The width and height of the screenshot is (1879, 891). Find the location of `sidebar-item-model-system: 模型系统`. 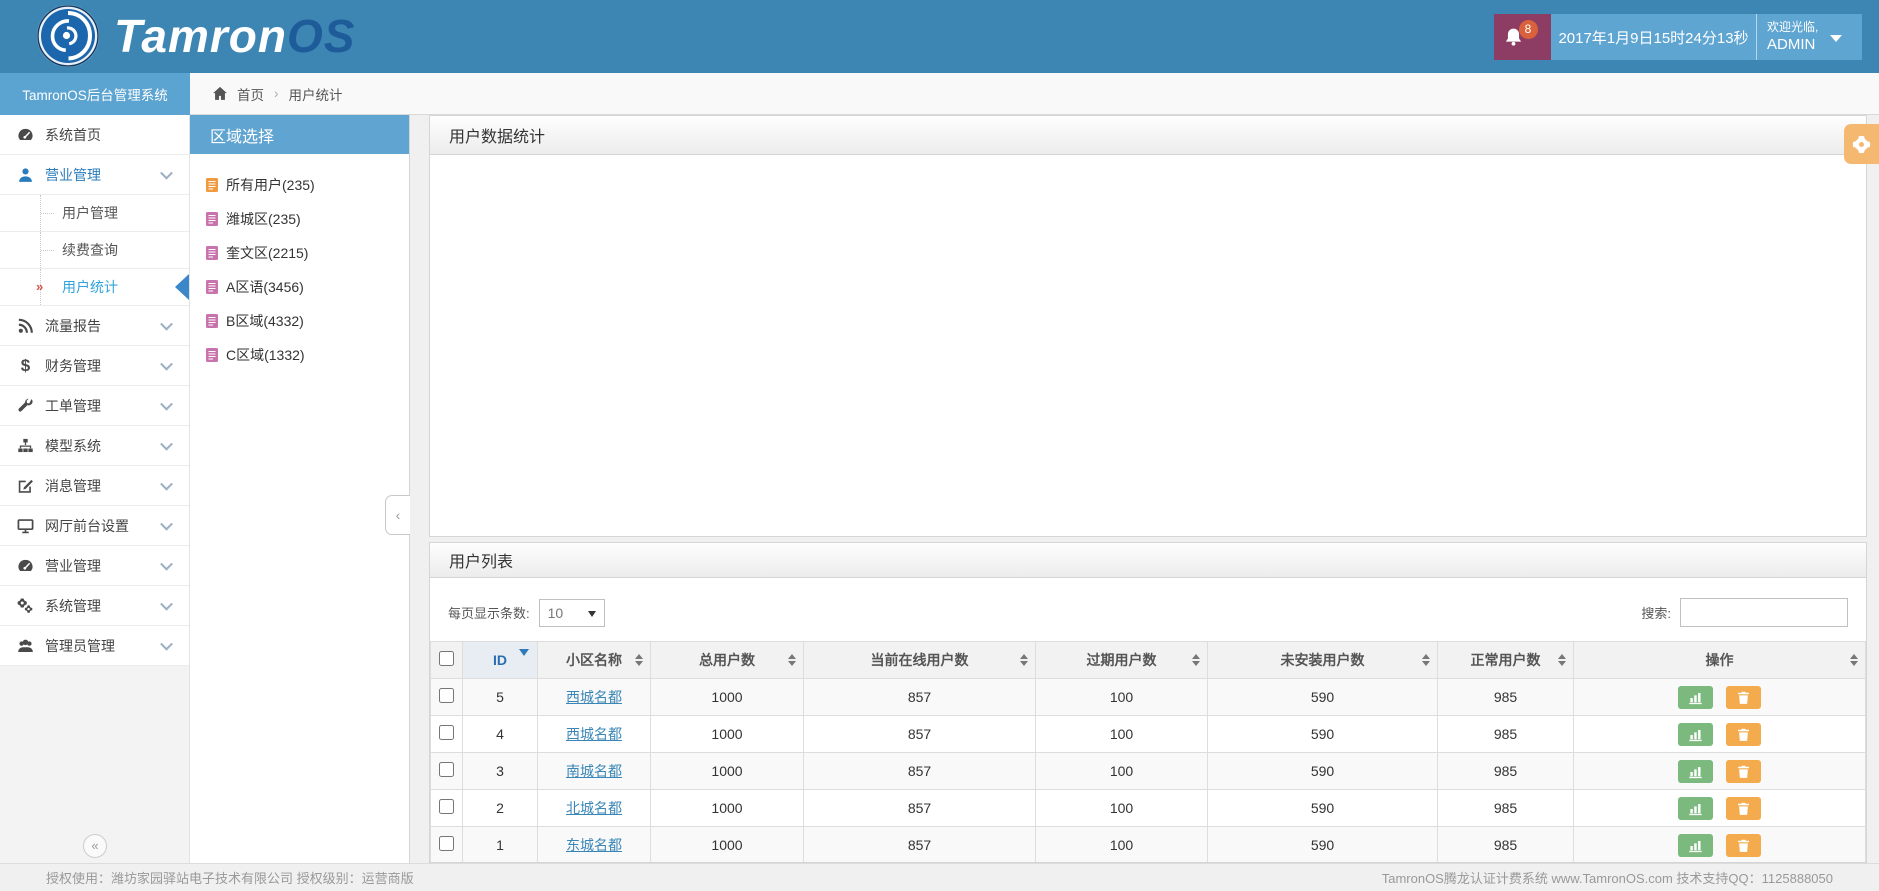

sidebar-item-model-system: 模型系统 is located at coordinates (94, 446).